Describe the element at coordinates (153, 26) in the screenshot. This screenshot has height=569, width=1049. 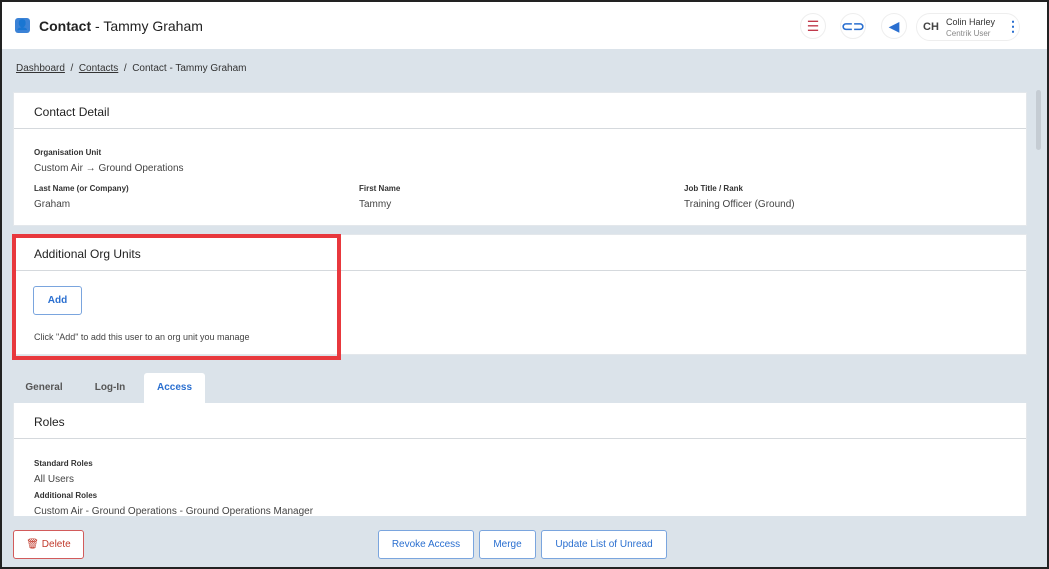
I see `title-name: Tammy Graham` at that location.